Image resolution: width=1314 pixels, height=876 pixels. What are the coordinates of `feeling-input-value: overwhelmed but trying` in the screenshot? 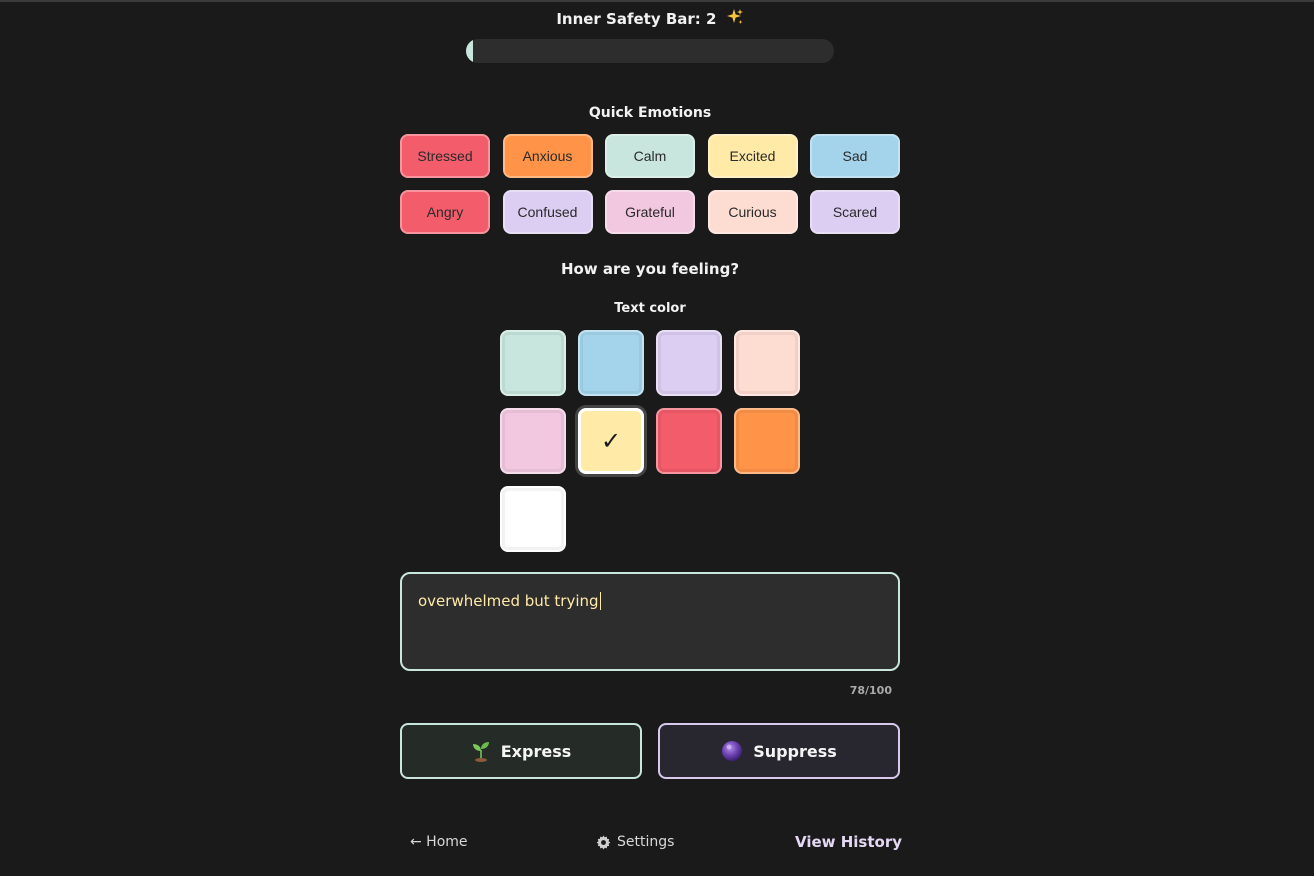 It's located at (508, 601).